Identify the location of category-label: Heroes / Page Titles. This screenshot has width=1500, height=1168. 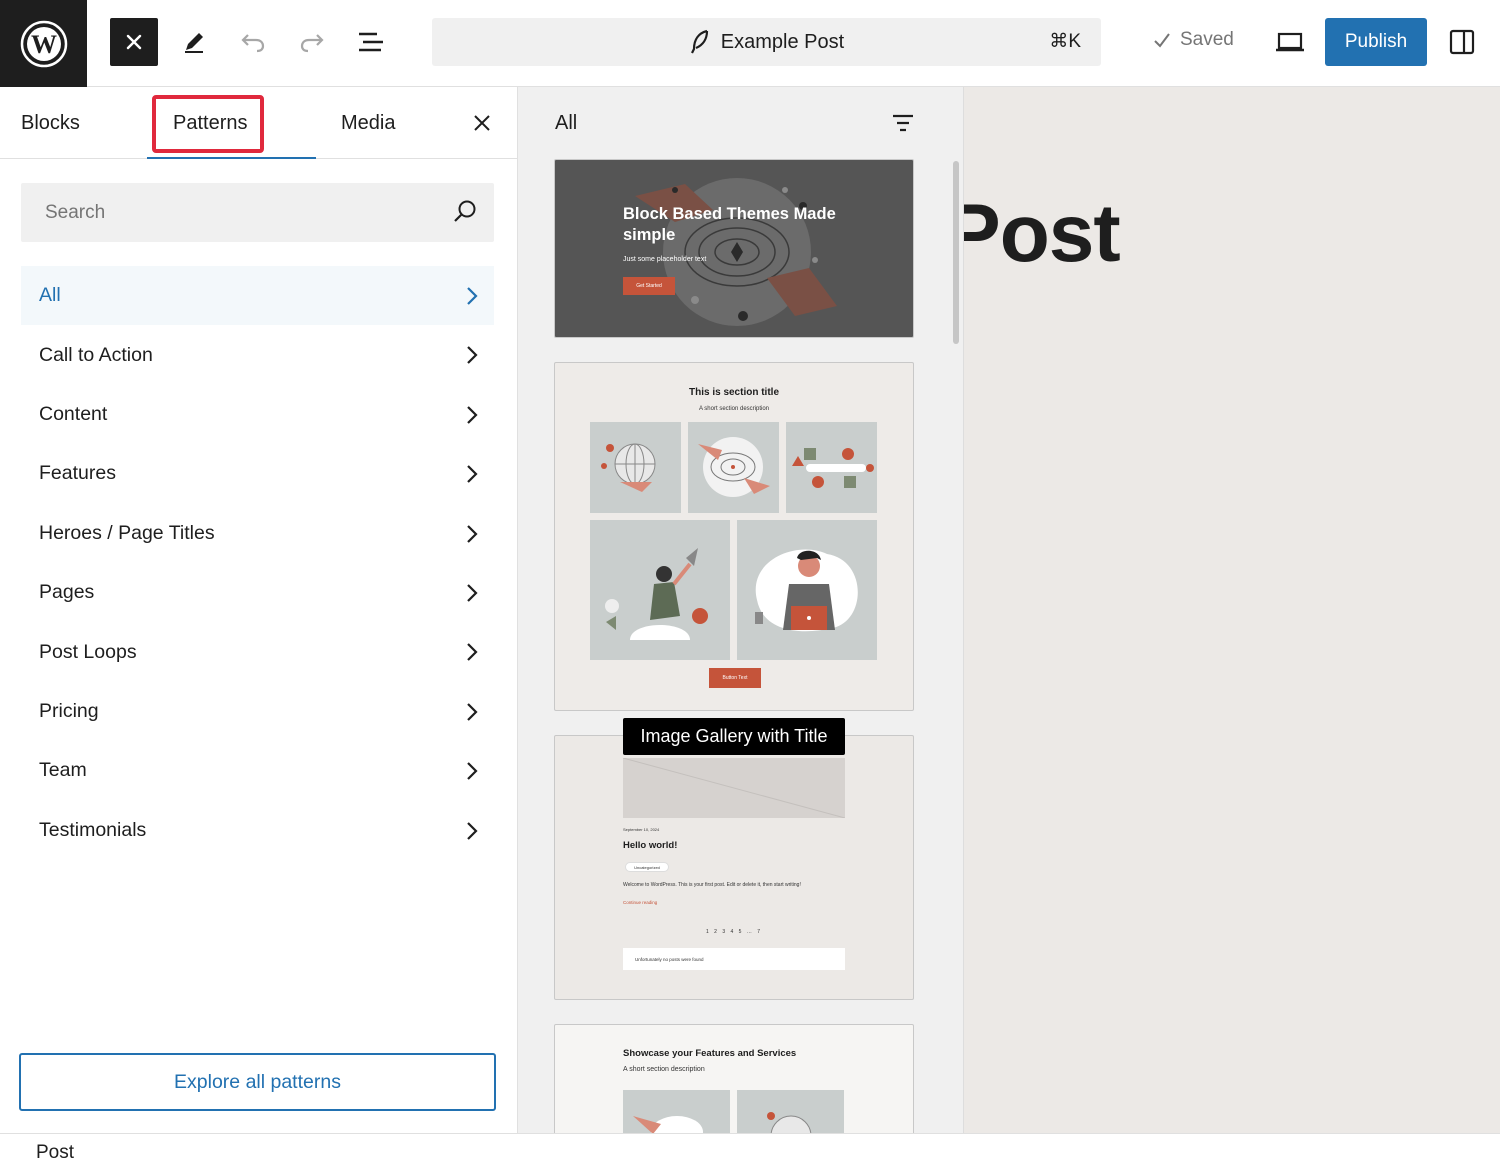
(127, 532).